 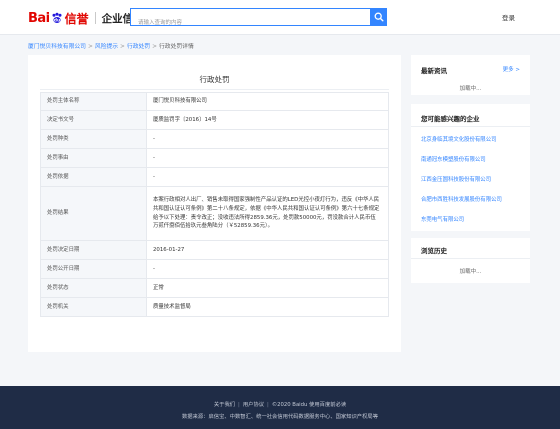 What do you see at coordinates (39, 18) in the screenshot?
I see `logo-bai-text: Bai` at bounding box center [39, 18].